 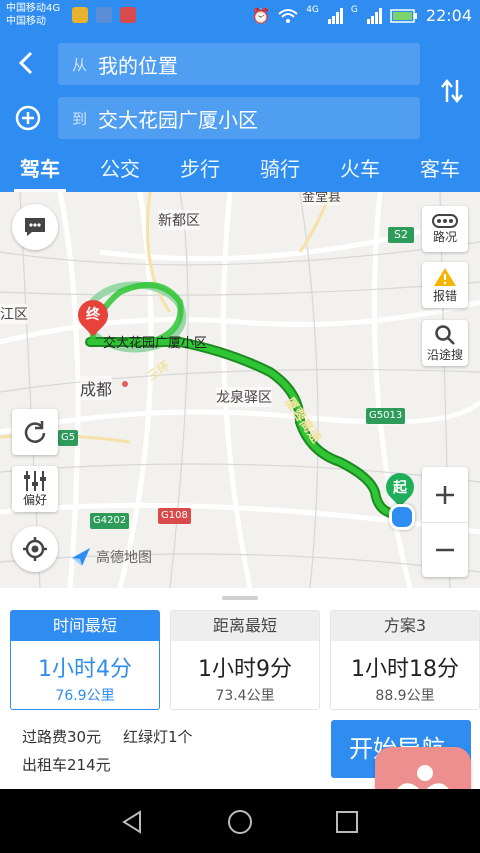 I want to click on report-label: 报错, so click(x=444, y=295).